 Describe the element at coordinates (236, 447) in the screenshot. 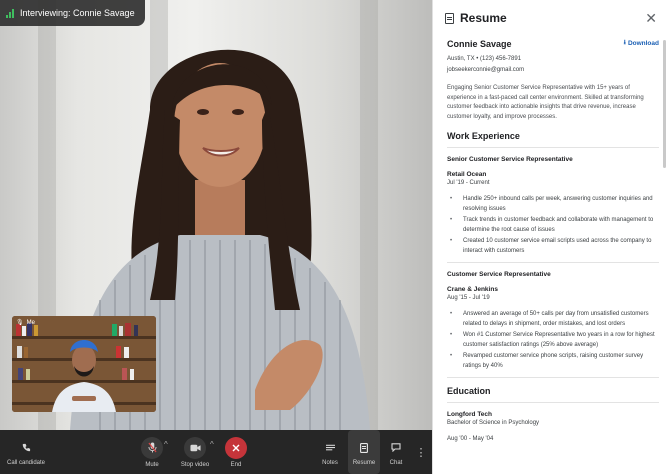

I see `close-icon` at that location.